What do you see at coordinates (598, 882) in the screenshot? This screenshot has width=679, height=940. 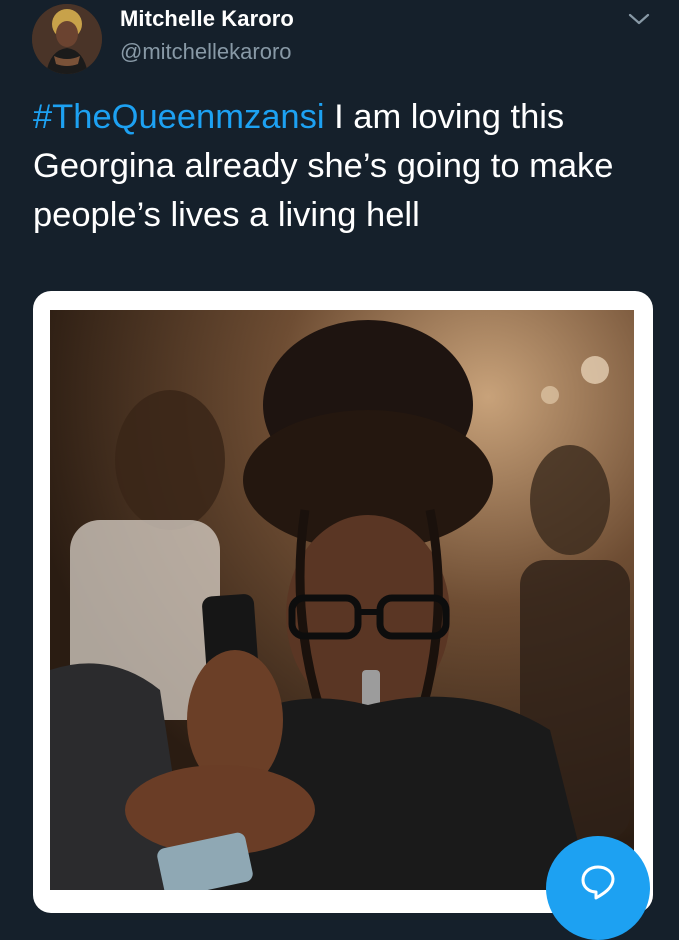 I see `speech-bubble-icon` at bounding box center [598, 882].